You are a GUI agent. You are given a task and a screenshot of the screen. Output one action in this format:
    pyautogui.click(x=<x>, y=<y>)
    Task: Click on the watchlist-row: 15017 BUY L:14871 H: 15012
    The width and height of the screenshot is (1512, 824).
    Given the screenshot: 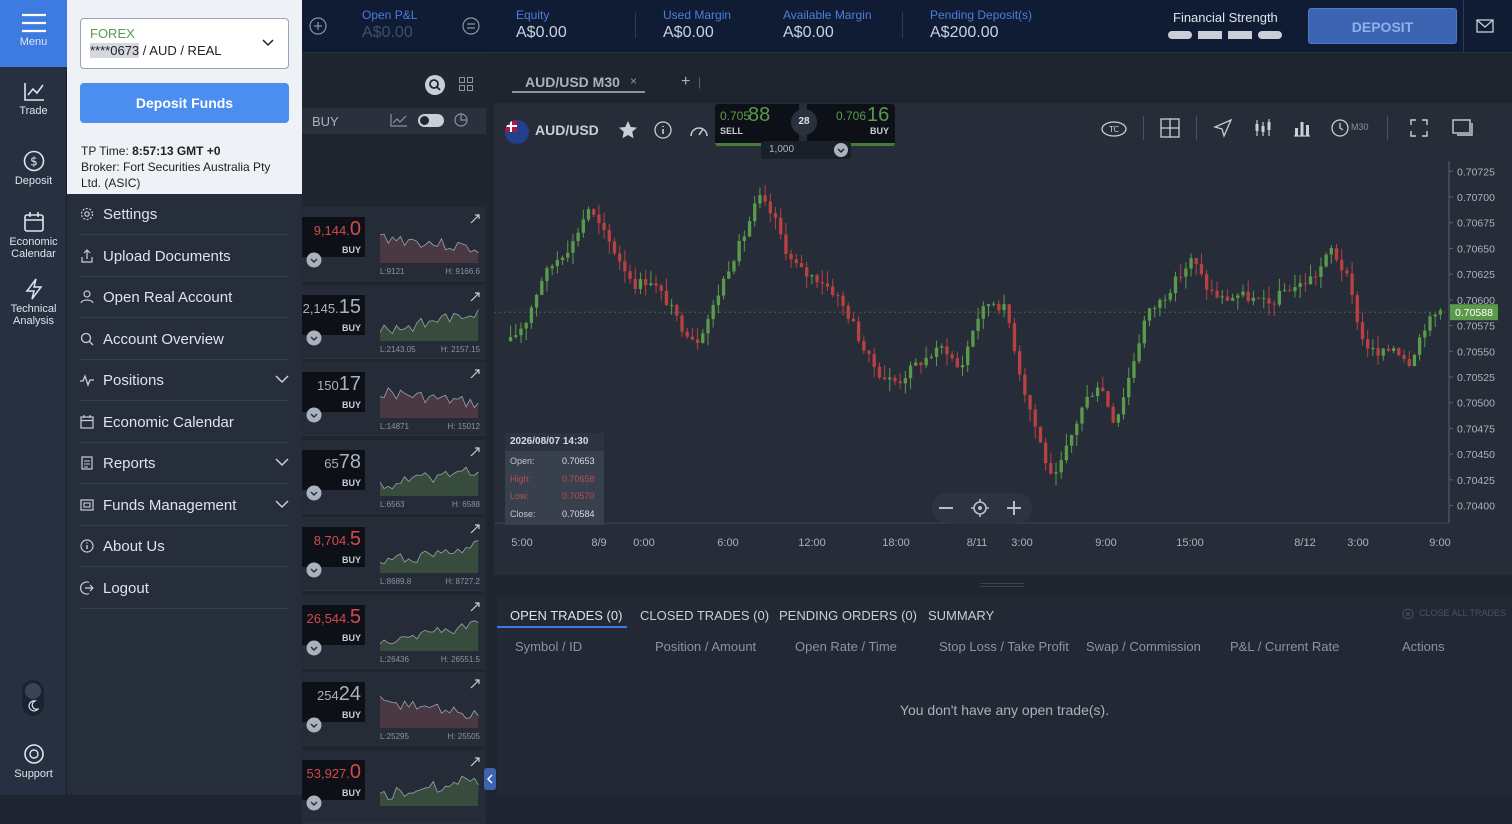 What is the action you would take?
    pyautogui.click(x=394, y=399)
    